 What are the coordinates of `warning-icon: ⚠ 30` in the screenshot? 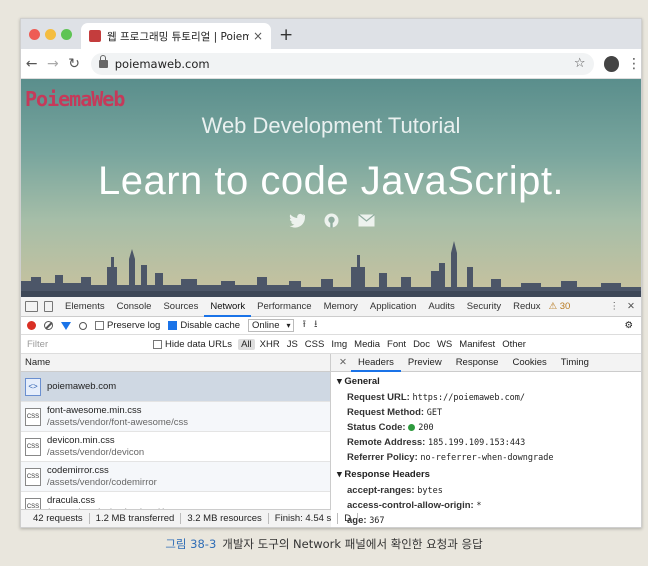 It's located at (560, 306).